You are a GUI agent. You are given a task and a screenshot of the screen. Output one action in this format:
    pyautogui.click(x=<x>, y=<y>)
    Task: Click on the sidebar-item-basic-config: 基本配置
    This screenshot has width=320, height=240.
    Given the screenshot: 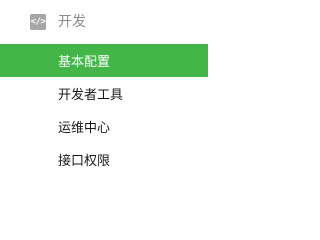 What is the action you would take?
    pyautogui.click(x=104, y=60)
    